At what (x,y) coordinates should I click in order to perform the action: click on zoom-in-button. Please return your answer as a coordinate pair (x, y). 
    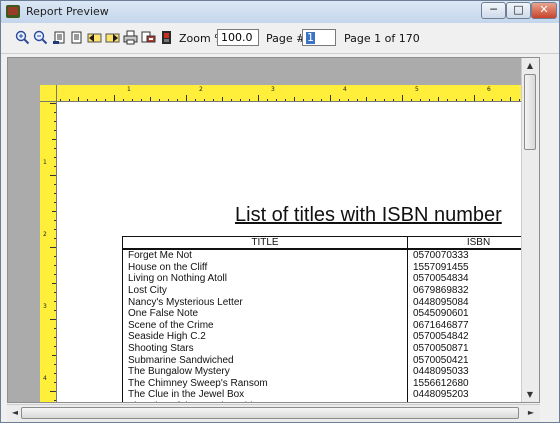
    Looking at the image, I should click on (22, 37).